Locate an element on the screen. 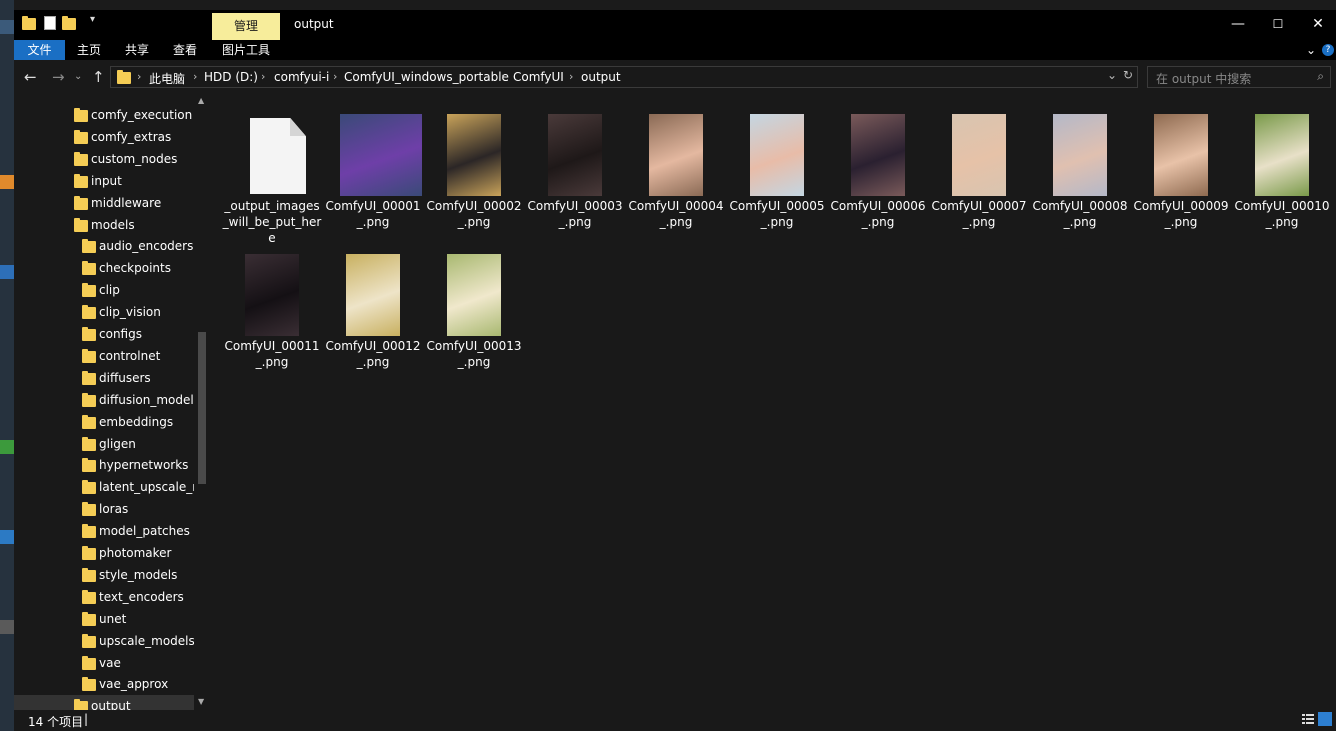 Image resolution: width=1336 pixels, height=731 pixels. properties-icon is located at coordinates (50, 23).